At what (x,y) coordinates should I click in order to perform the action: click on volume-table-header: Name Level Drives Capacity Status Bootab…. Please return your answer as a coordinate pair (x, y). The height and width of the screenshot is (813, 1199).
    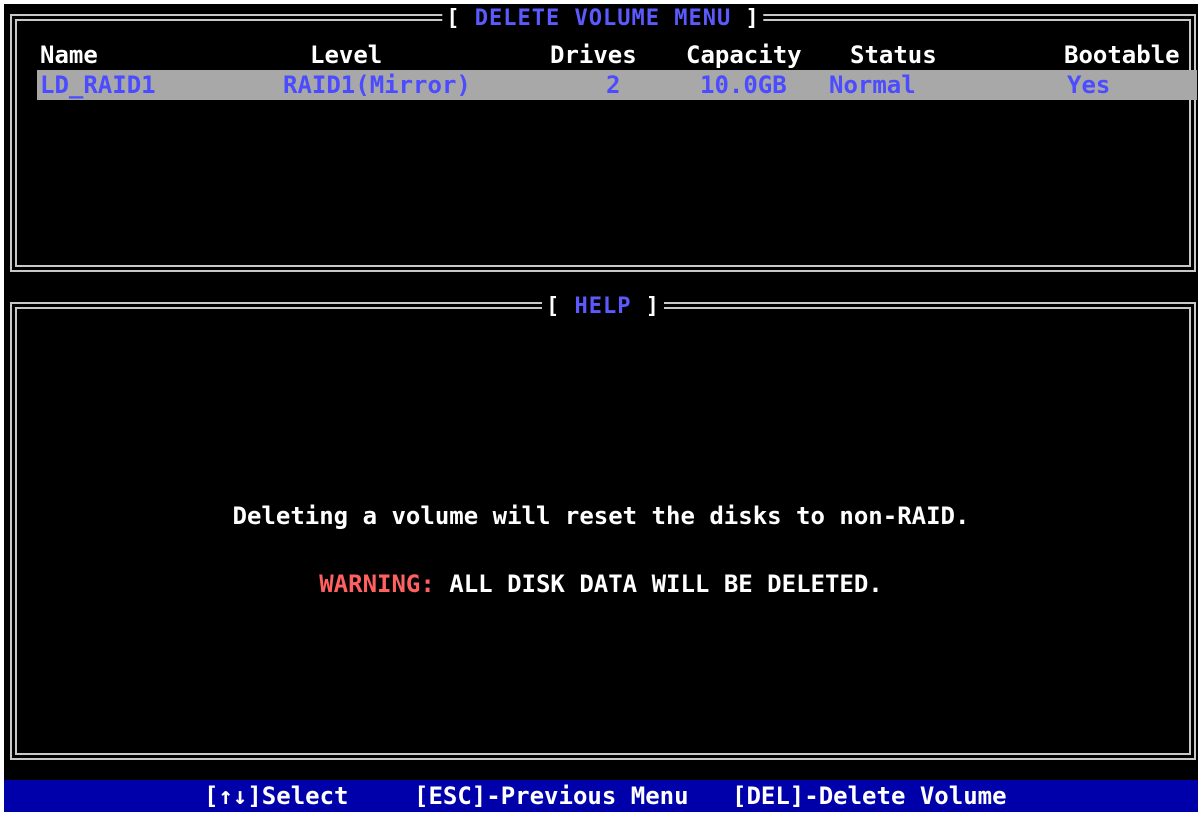
    Looking at the image, I should click on (601, 55).